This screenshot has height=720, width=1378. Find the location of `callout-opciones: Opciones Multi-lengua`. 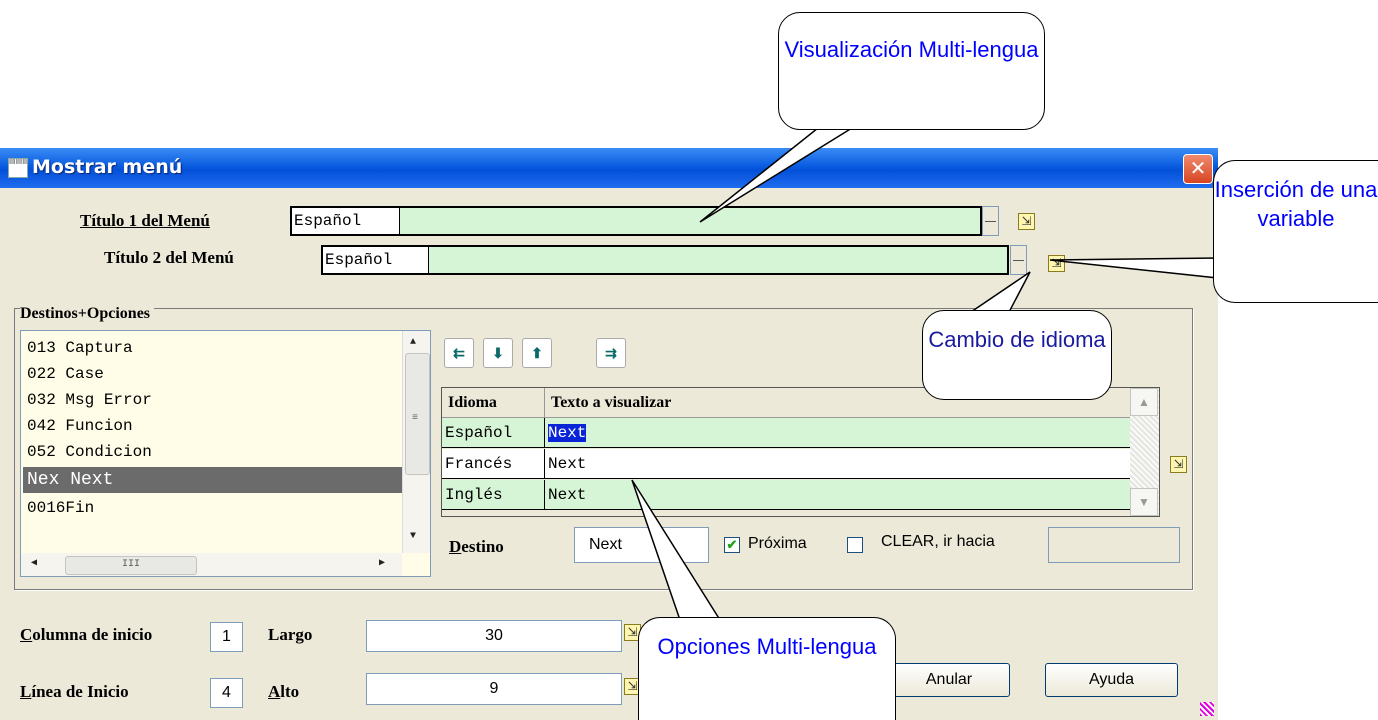

callout-opciones: Opciones Multi-lengua is located at coordinates (767, 668).